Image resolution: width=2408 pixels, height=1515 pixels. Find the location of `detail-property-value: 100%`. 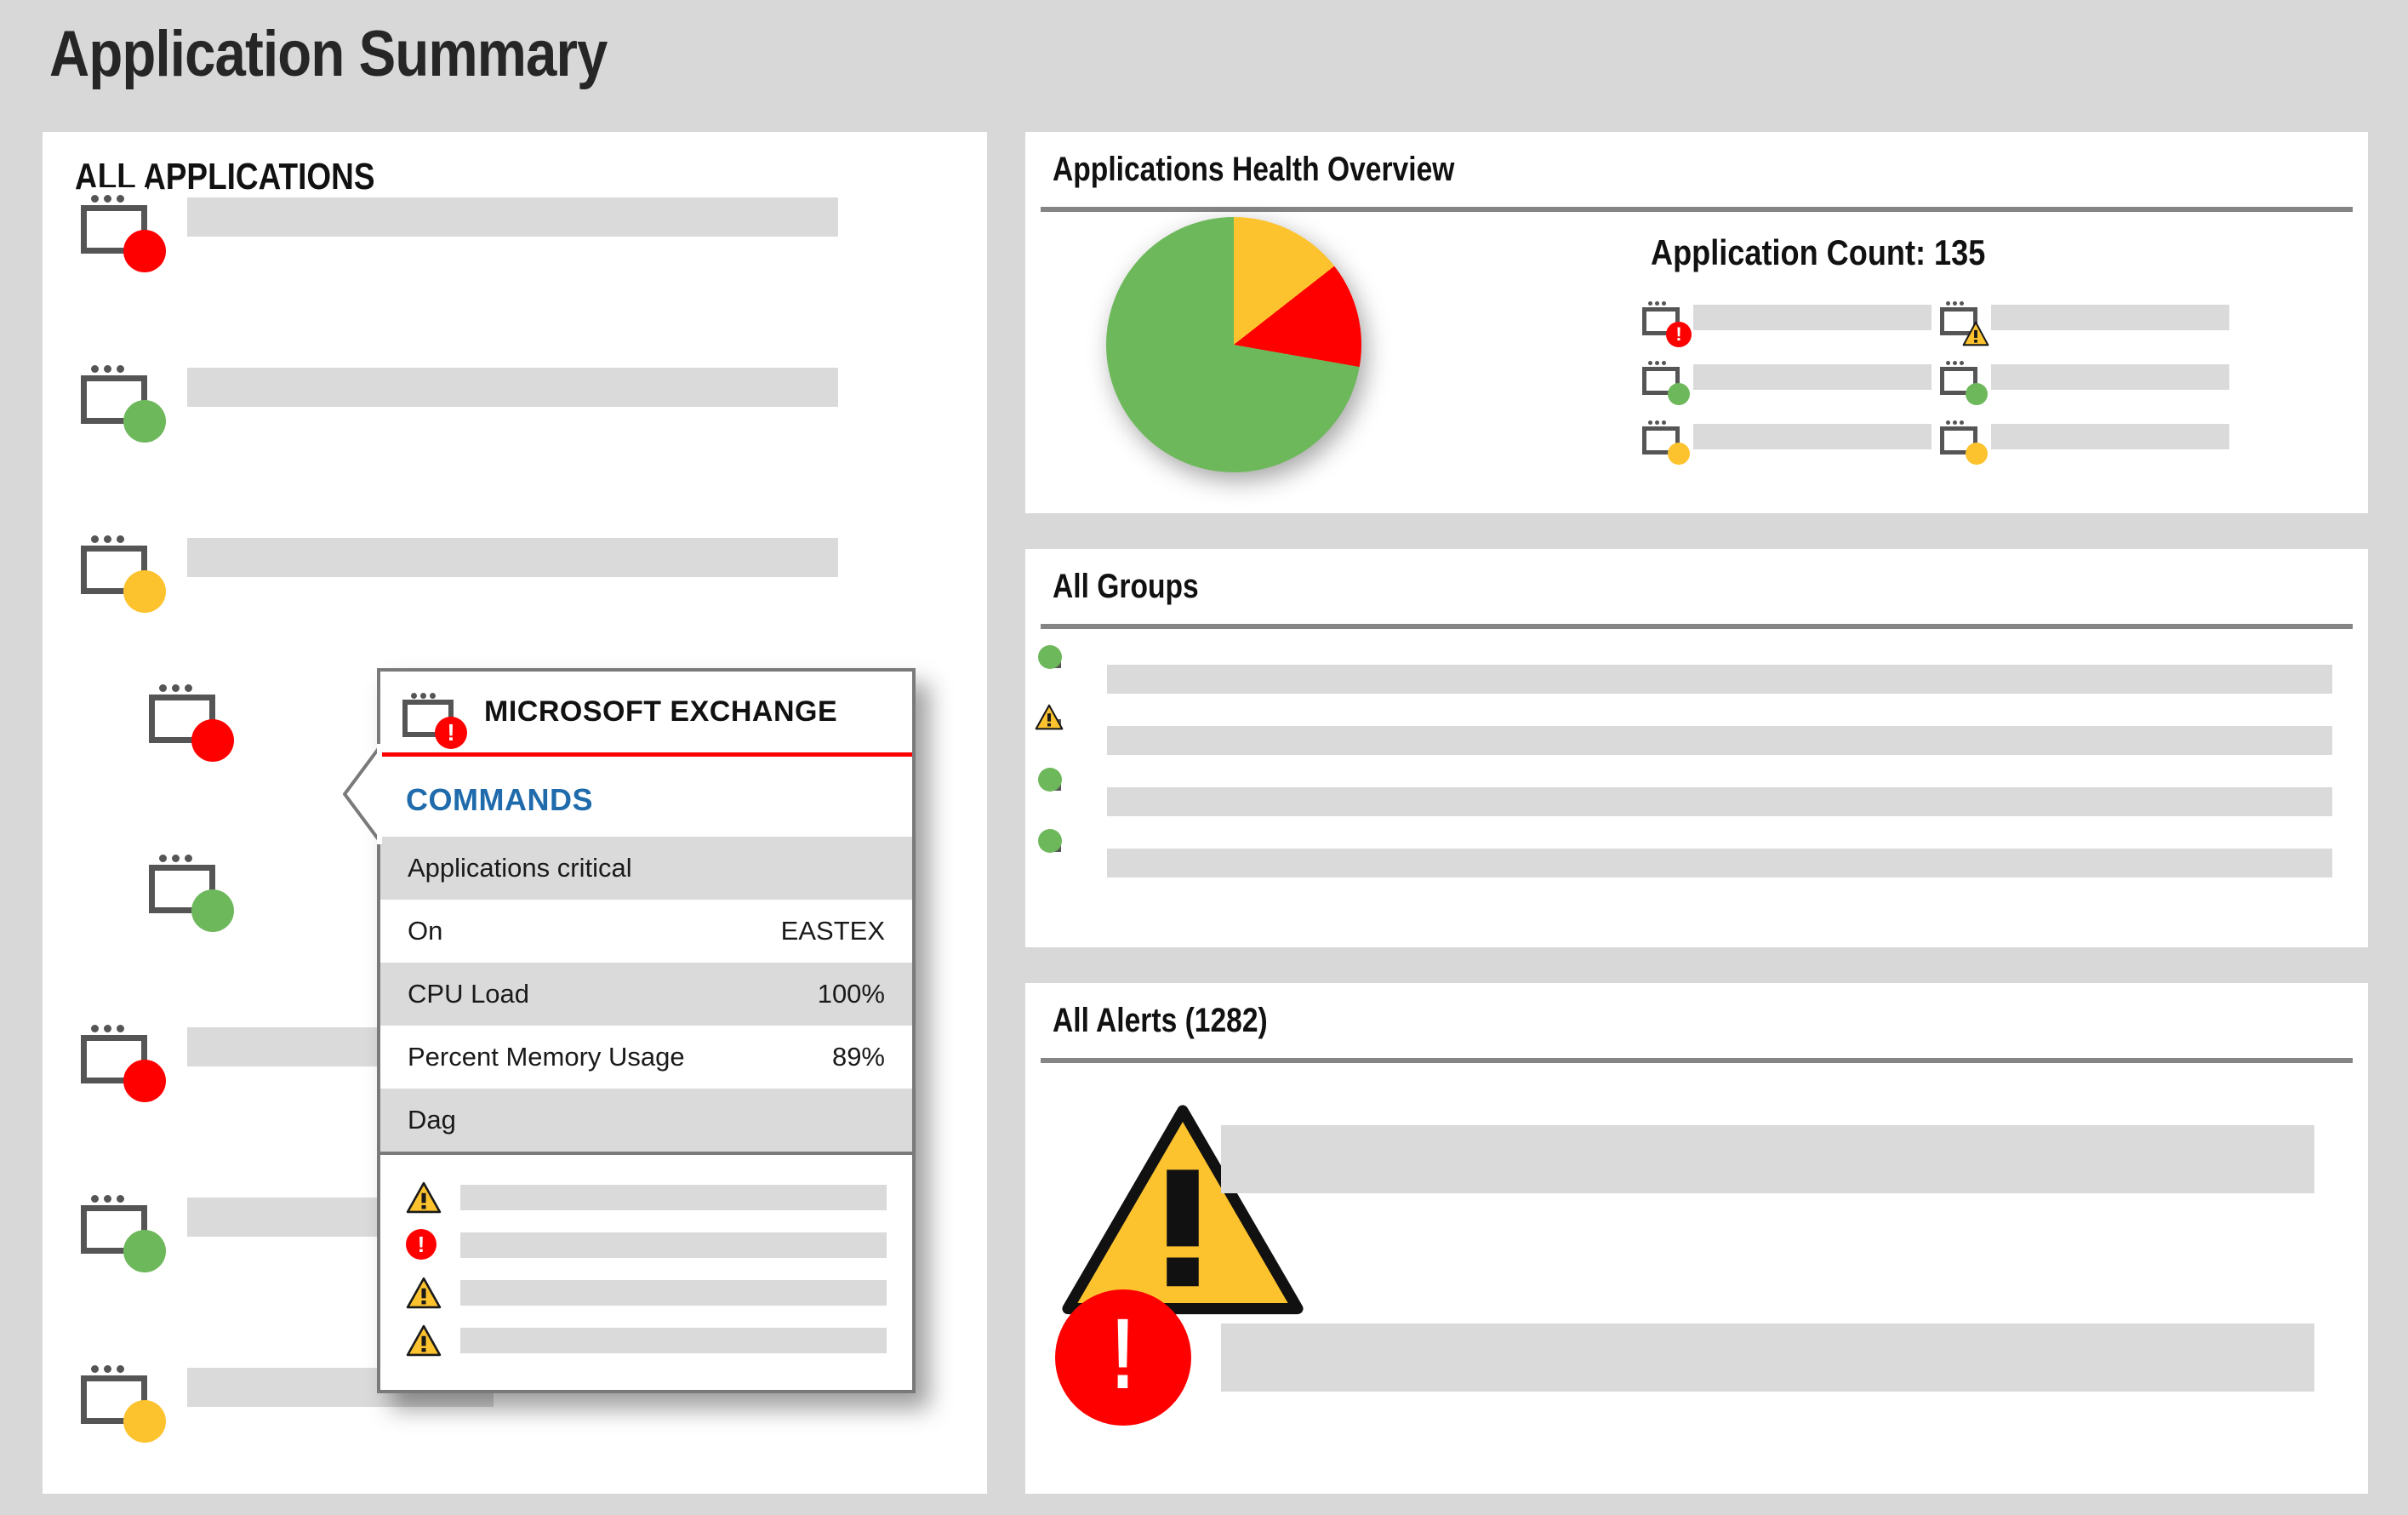

detail-property-value: 100% is located at coordinates (851, 994).